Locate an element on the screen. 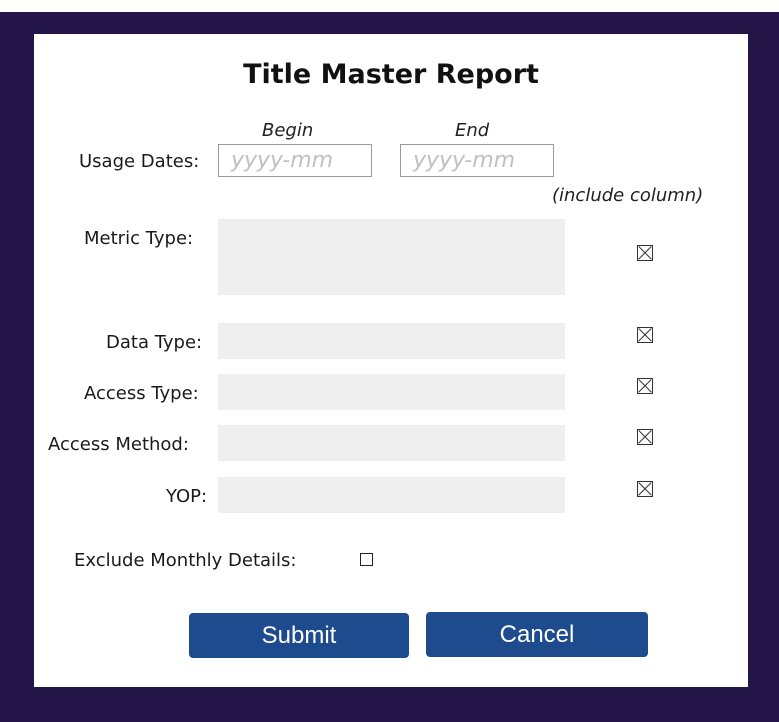 This screenshot has width=779, height=722. data-type-label: Data Type: is located at coordinates (154, 342).